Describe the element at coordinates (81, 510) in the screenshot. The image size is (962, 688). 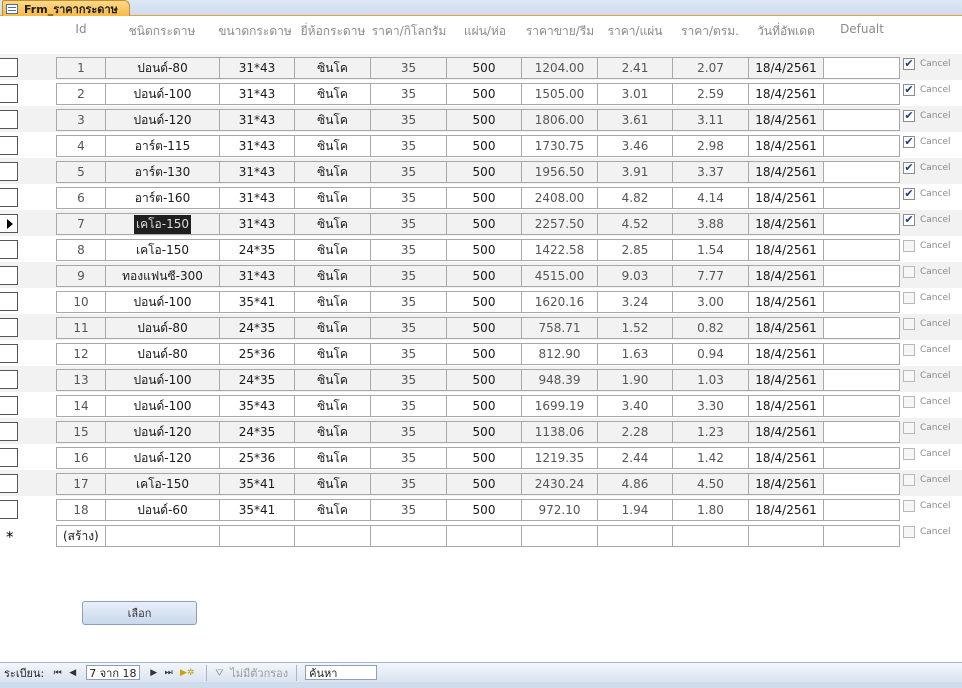
I see `cell-id: 18` at that location.